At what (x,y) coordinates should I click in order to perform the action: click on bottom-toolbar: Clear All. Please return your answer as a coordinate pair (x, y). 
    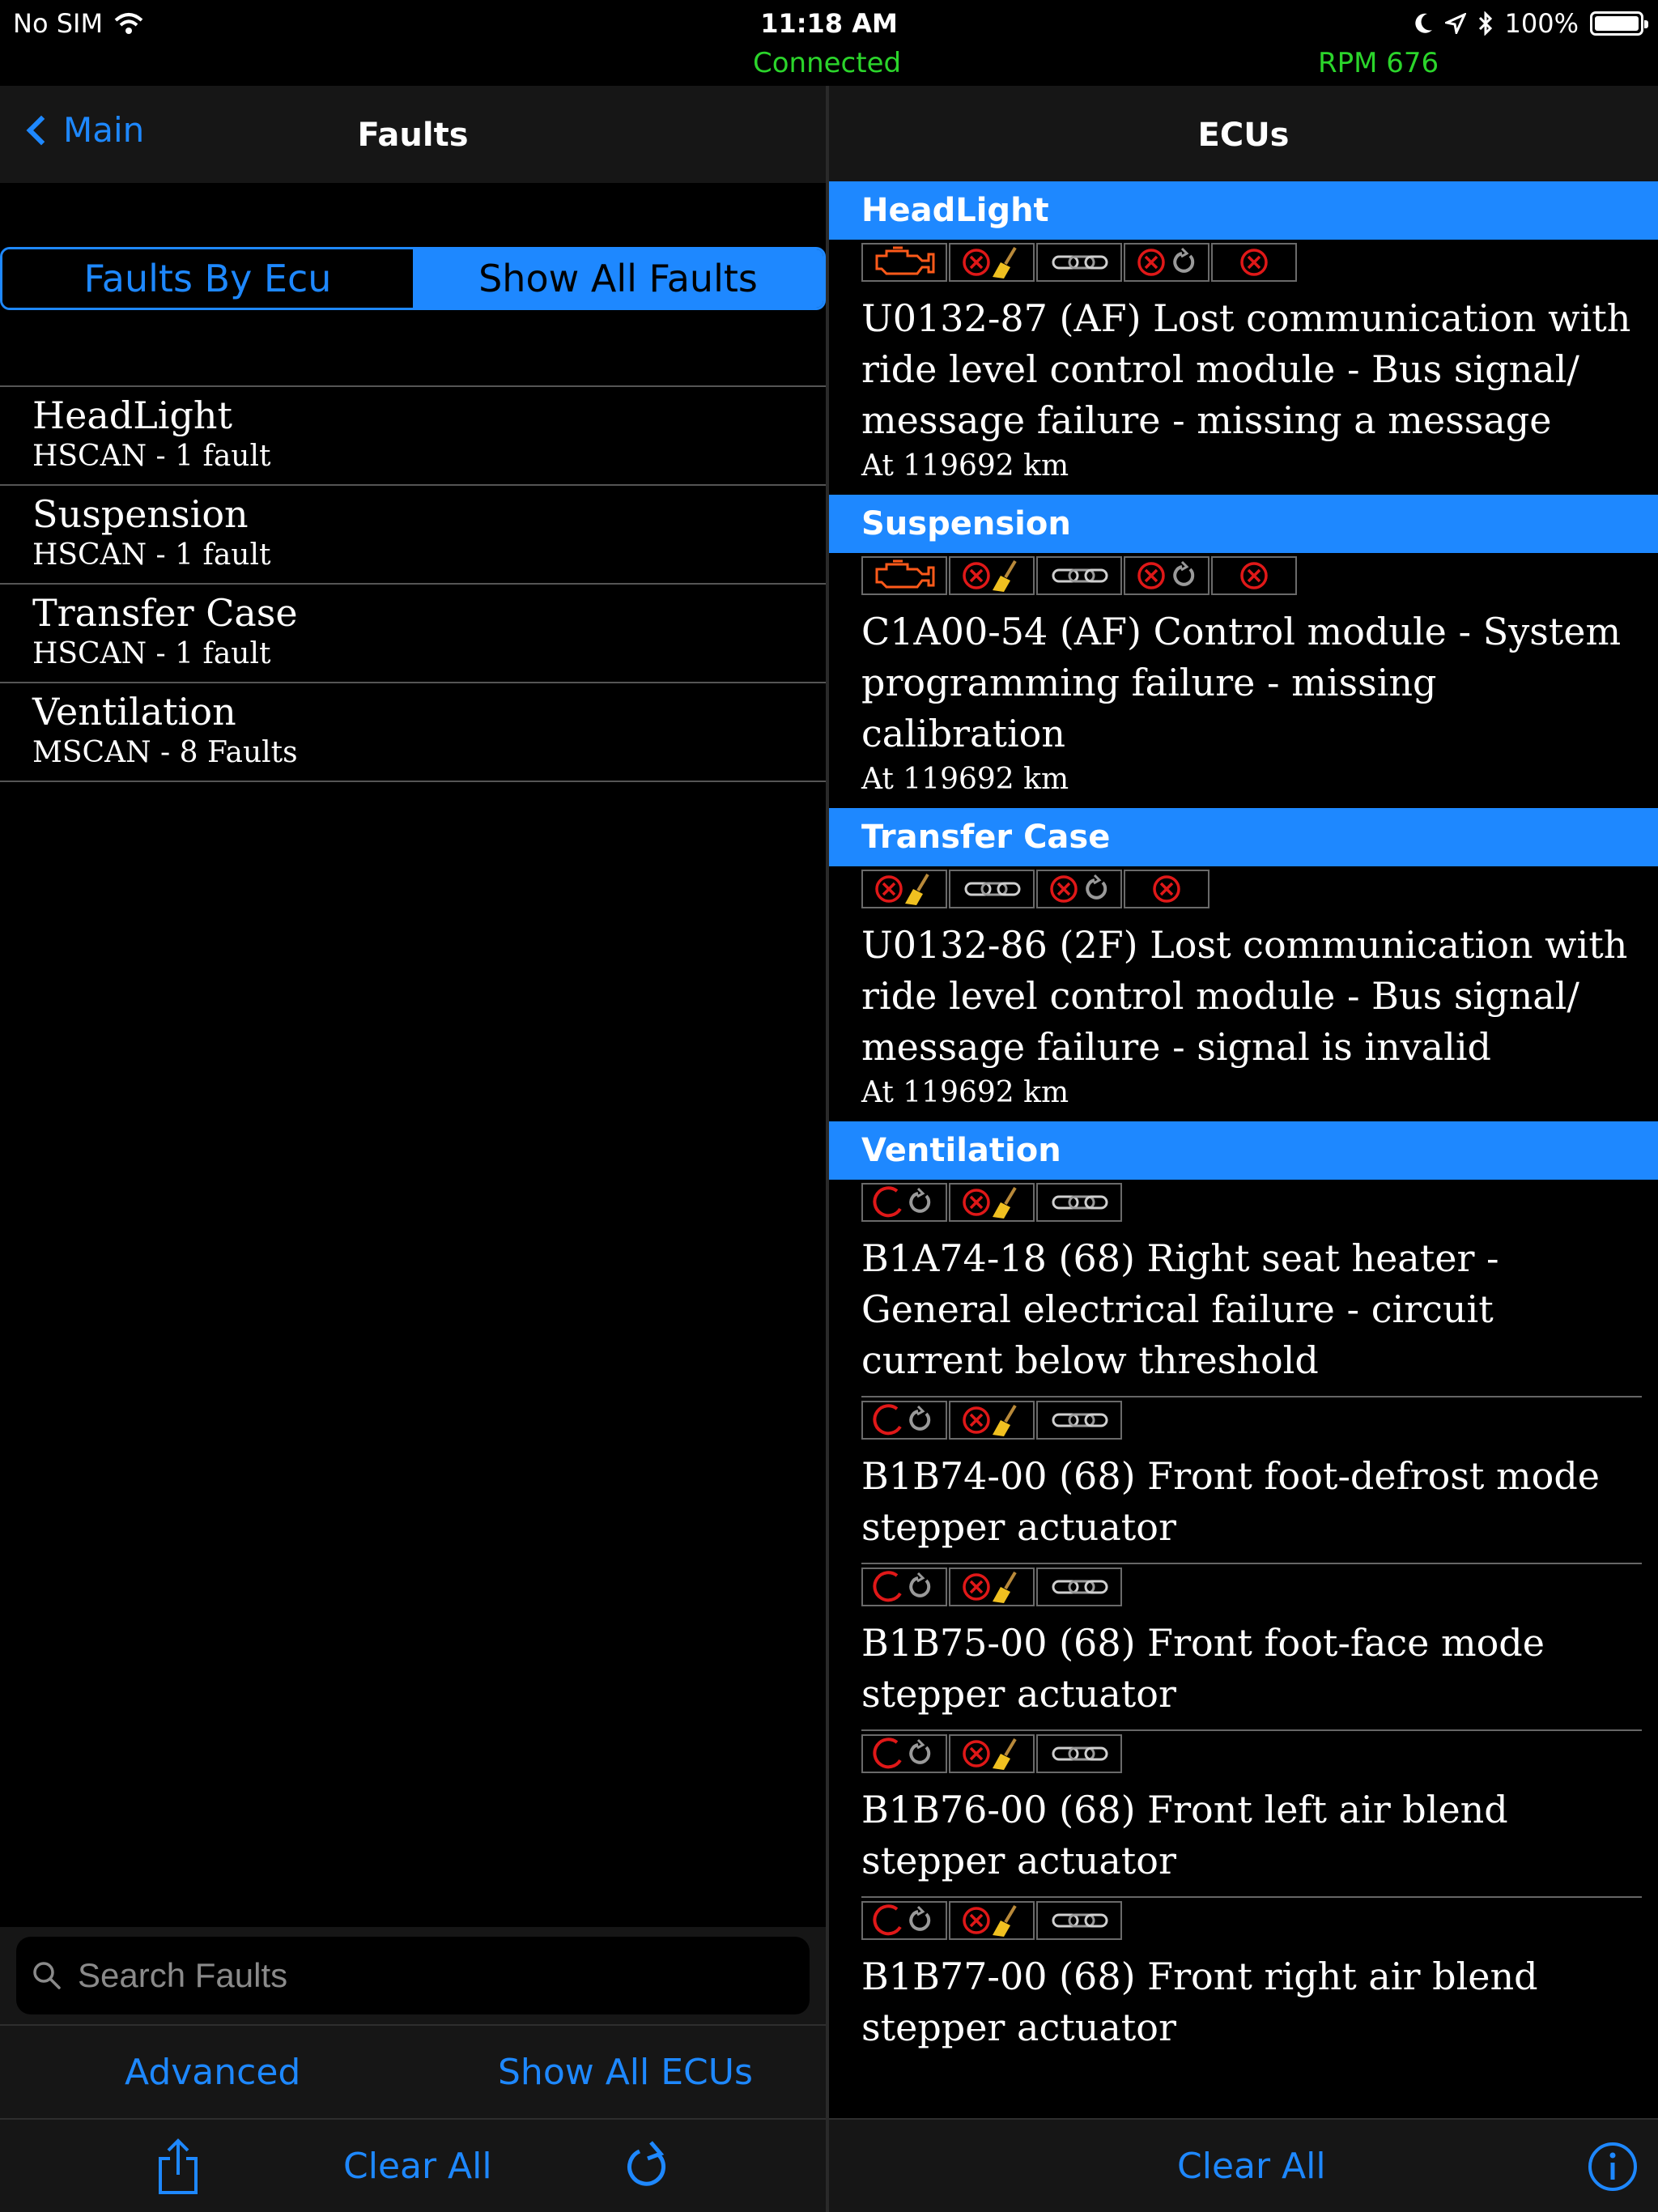
    Looking at the image, I should click on (413, 2165).